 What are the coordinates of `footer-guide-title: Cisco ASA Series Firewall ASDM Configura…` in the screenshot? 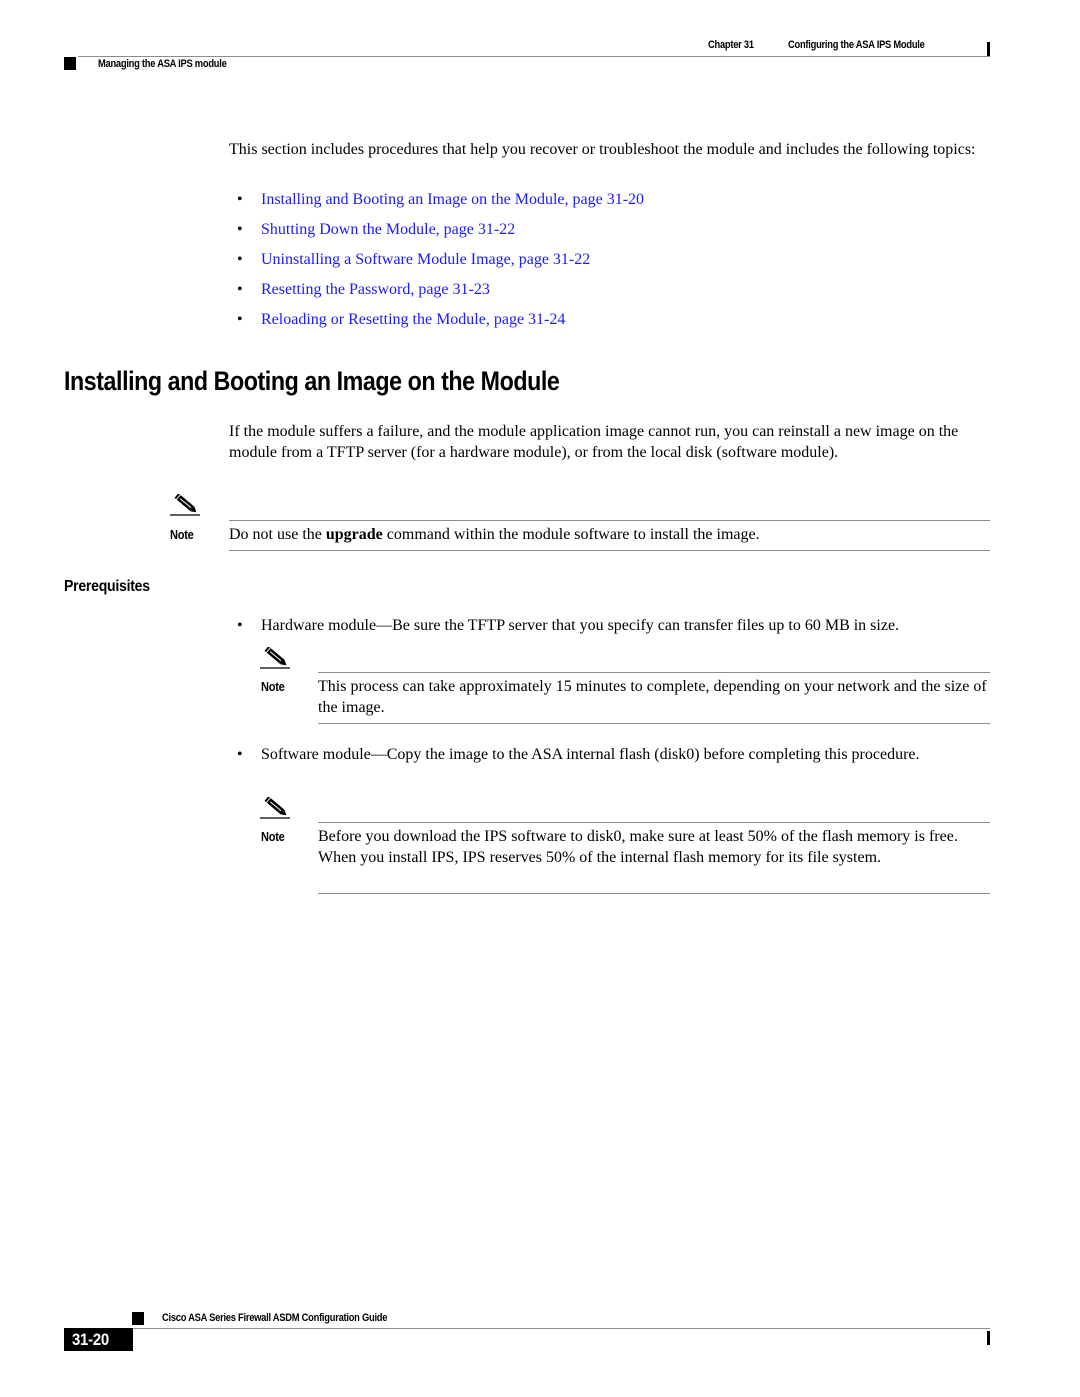 It's located at (275, 1318).